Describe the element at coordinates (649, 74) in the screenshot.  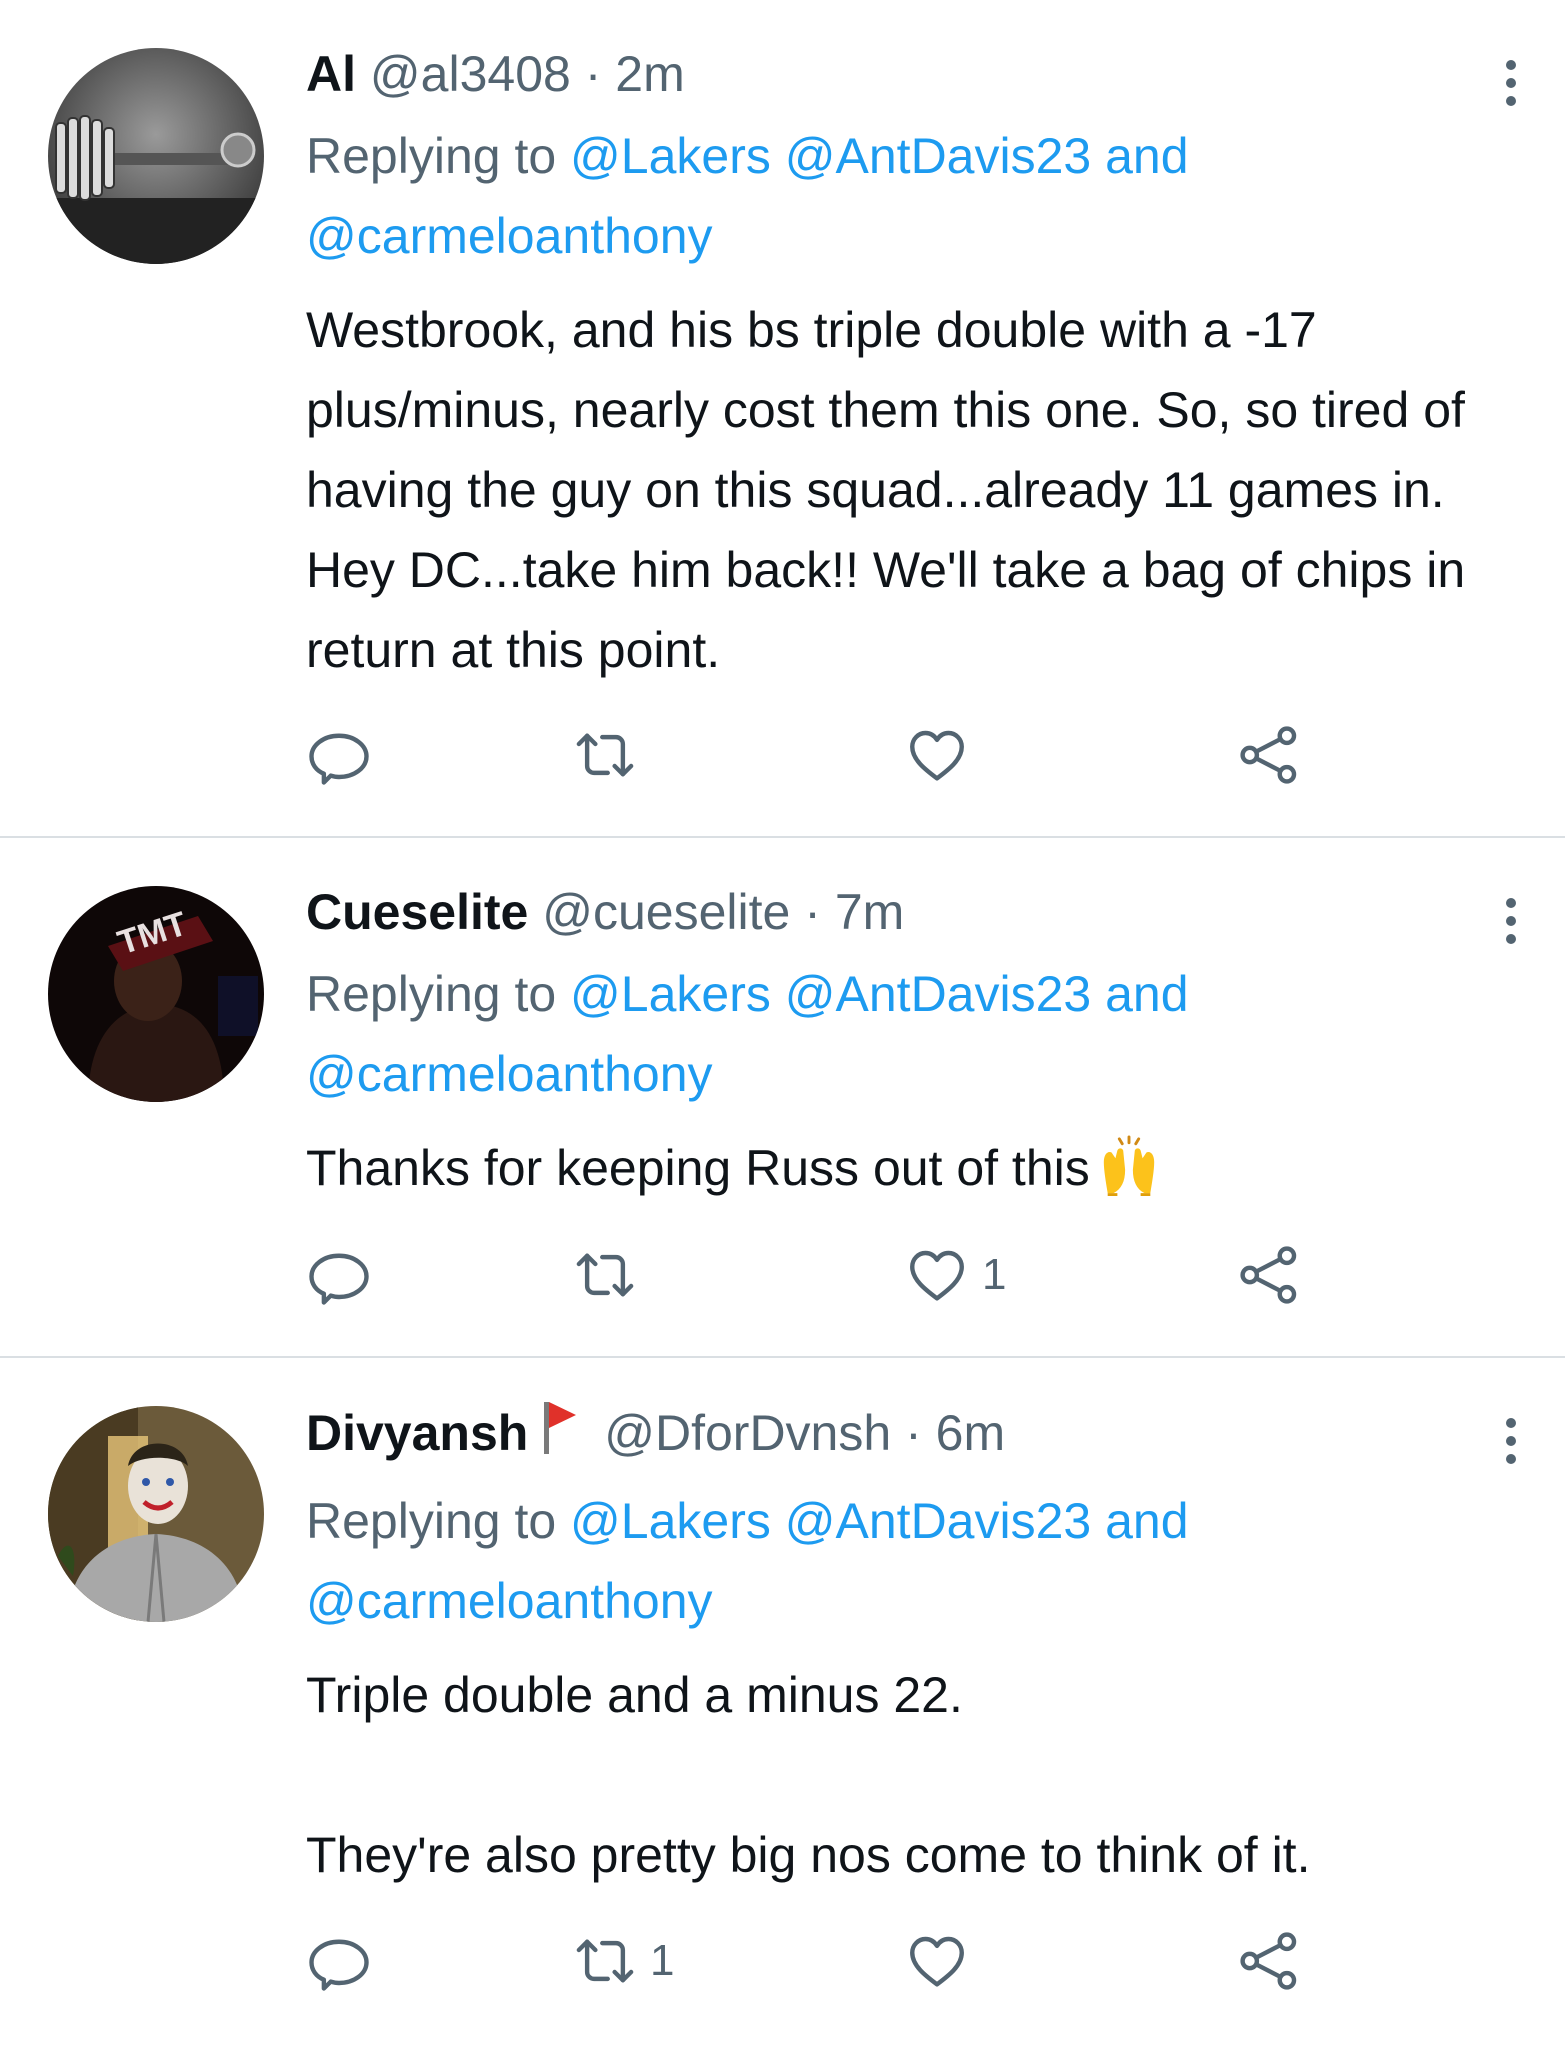
I see `timestamp: 2m` at that location.